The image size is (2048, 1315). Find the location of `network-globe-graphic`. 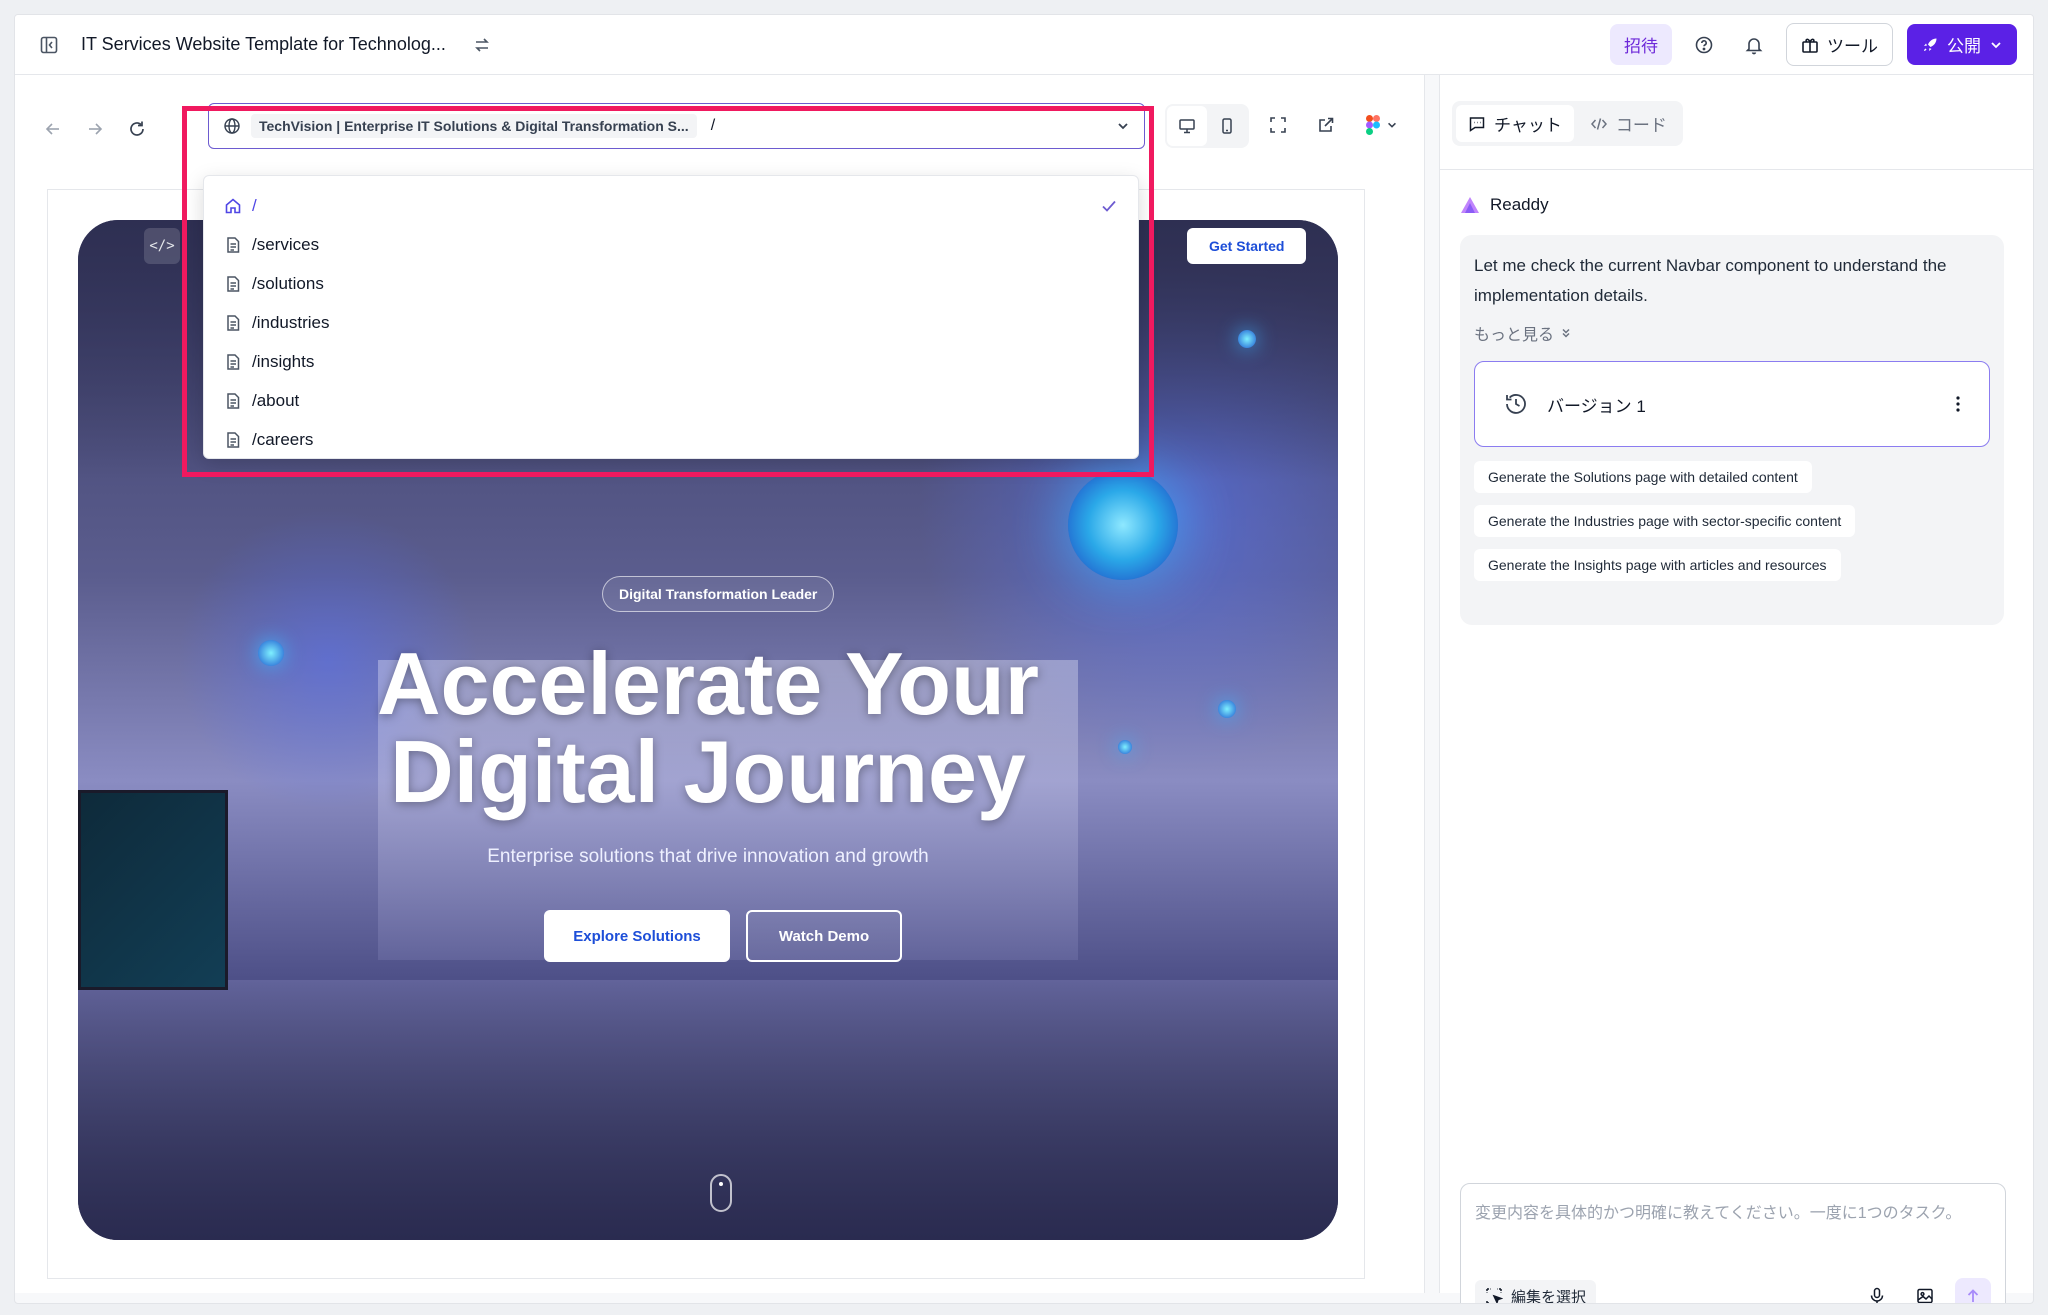

network-globe-graphic is located at coordinates (1123, 525).